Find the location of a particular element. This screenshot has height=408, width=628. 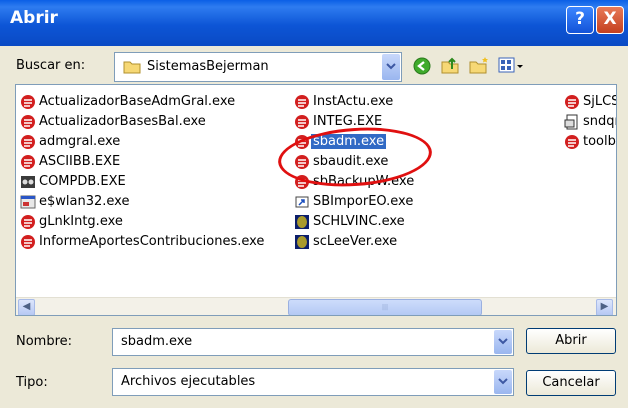

file-name: SCHLVINC.exe is located at coordinates (359, 221).